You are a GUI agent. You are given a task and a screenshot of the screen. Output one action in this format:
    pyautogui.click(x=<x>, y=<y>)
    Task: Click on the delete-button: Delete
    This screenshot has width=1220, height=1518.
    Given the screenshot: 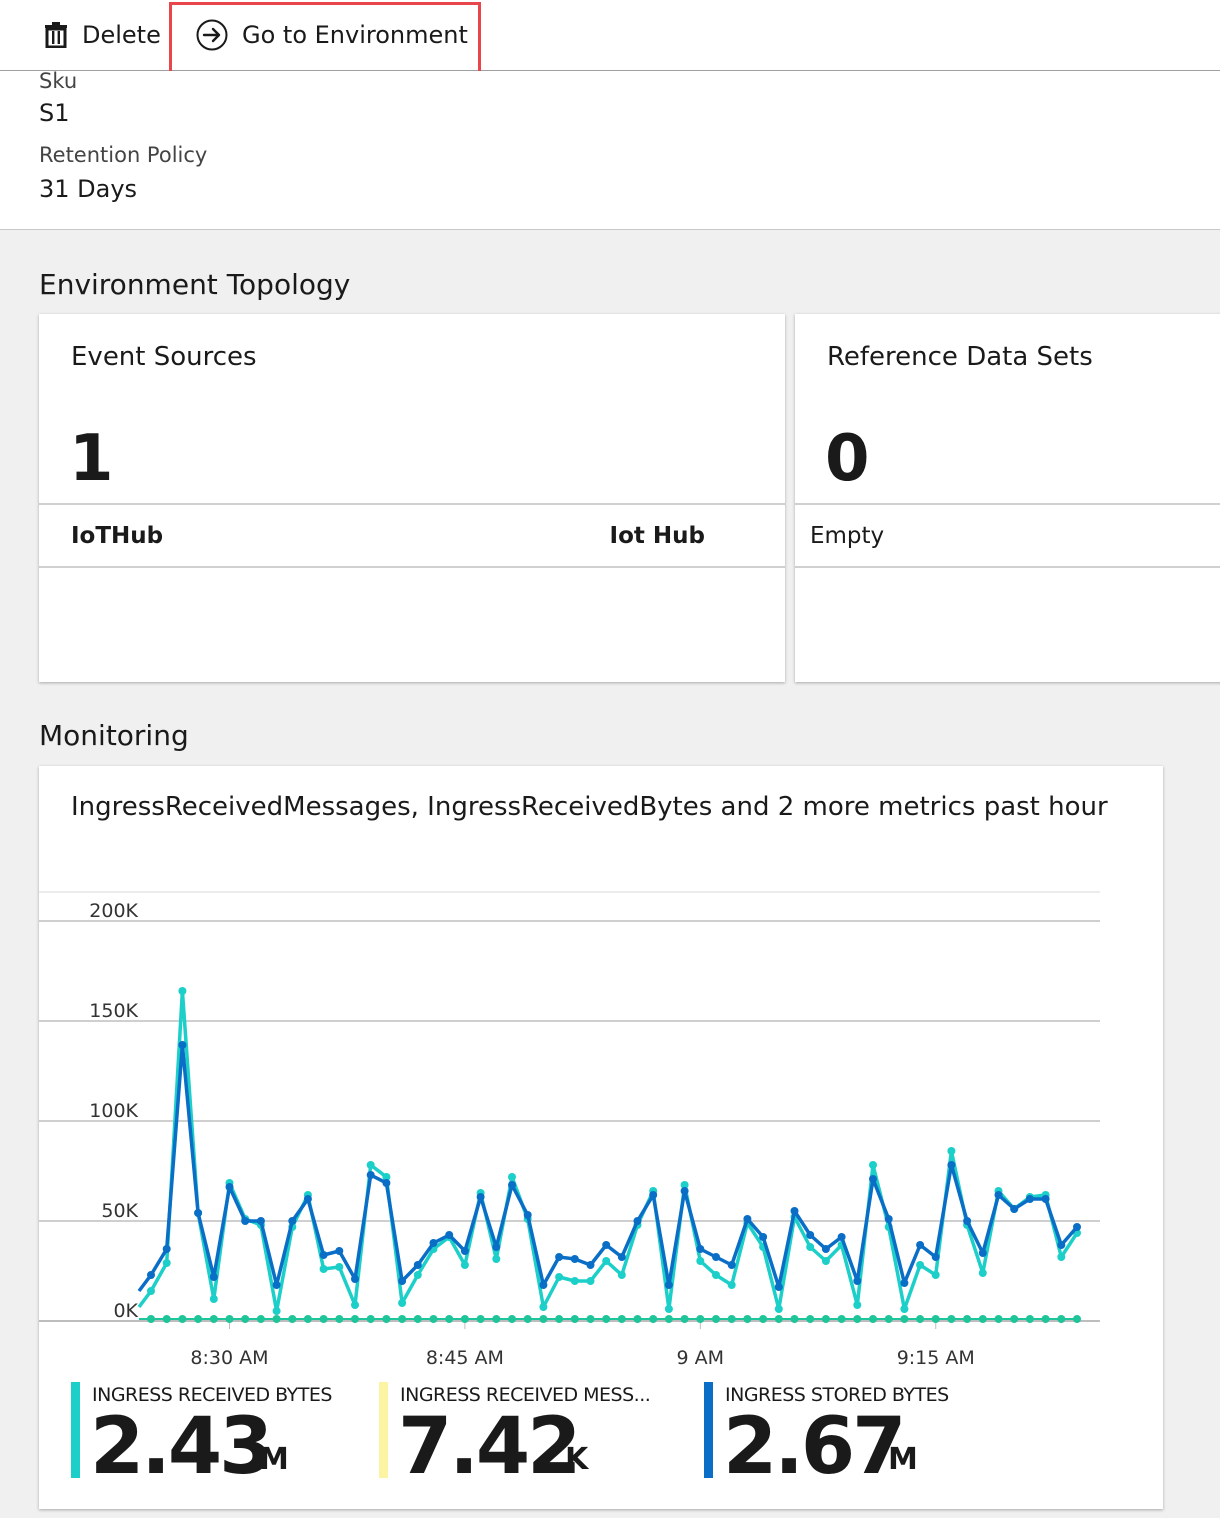 What is the action you would take?
    pyautogui.click(x=102, y=35)
    